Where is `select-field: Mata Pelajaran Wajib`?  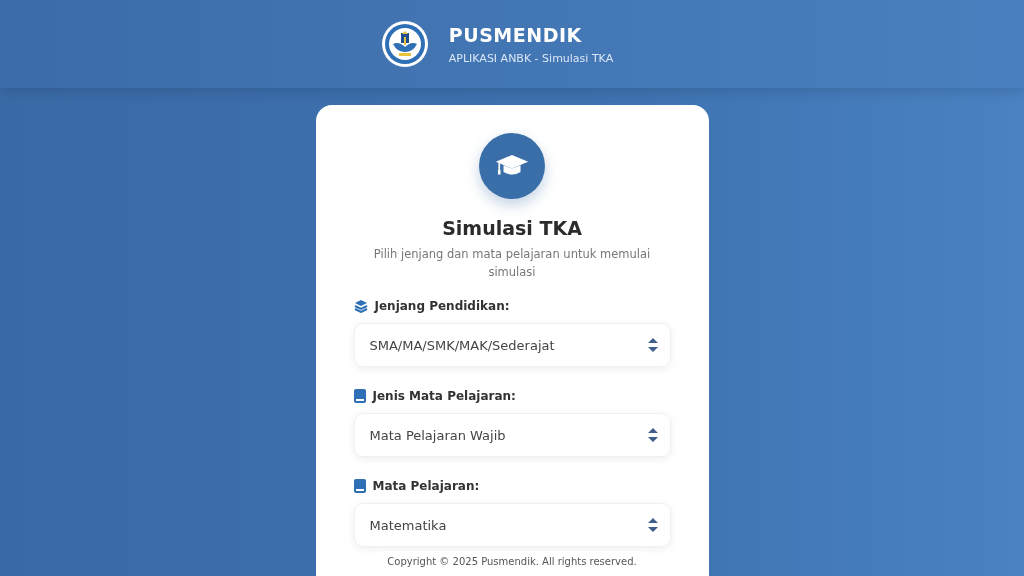
select-field: Mata Pelajaran Wajib is located at coordinates (512, 435).